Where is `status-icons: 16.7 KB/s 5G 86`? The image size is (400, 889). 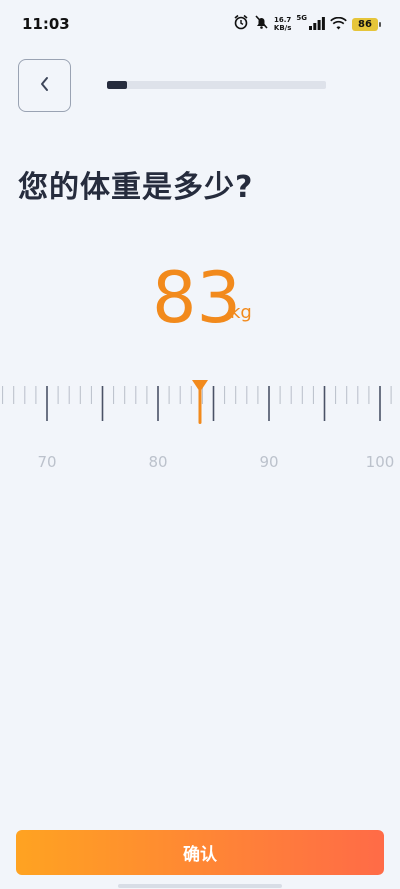
status-icons: 16.7 KB/s 5G 86 is located at coordinates (307, 24).